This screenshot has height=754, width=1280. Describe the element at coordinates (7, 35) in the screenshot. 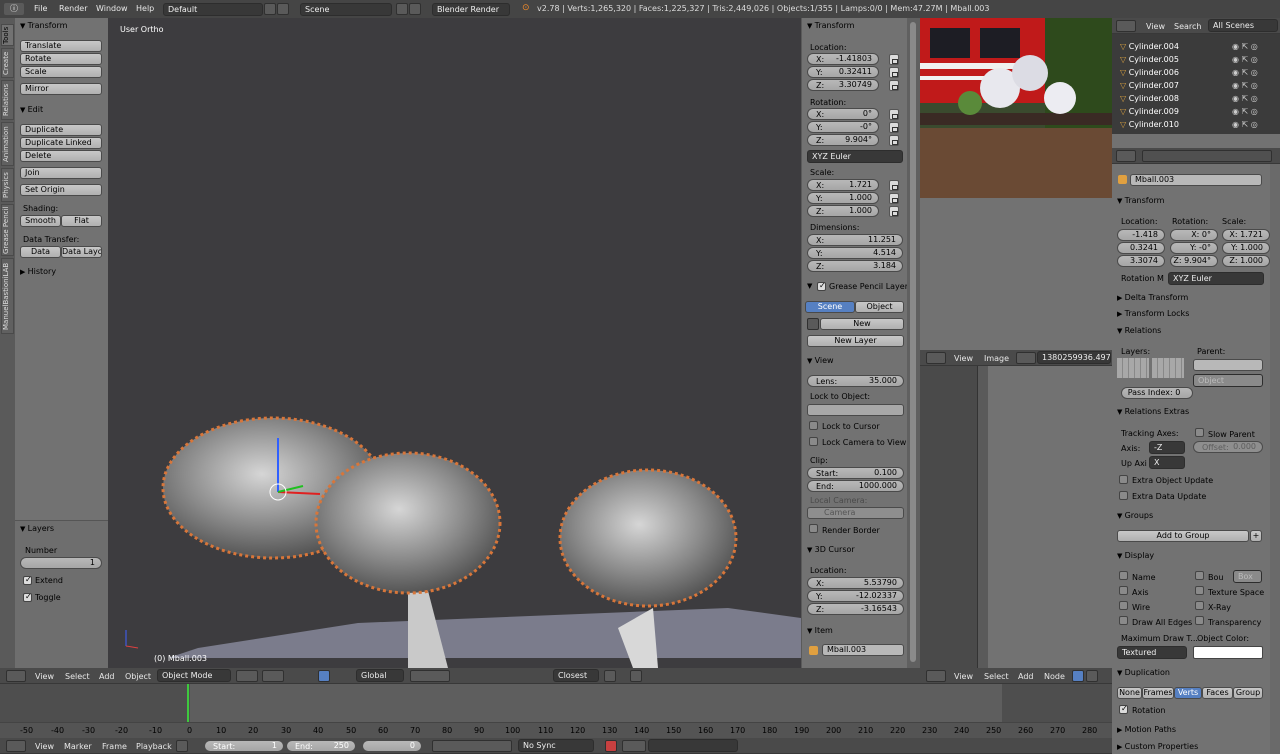

I see `tab-tools: Tools` at that location.